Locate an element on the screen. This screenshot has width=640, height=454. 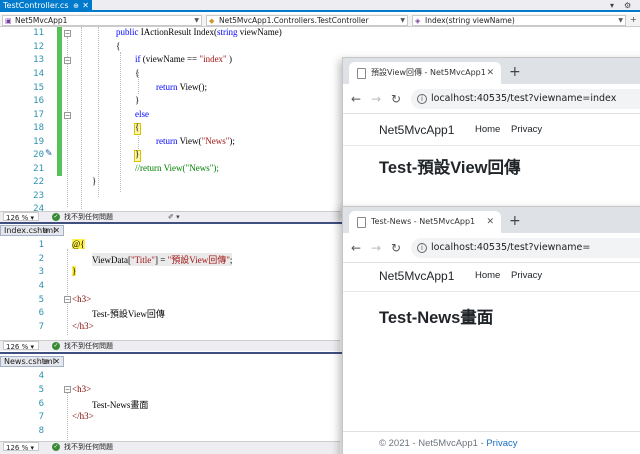
line-number: 22 is located at coordinates (38, 182).